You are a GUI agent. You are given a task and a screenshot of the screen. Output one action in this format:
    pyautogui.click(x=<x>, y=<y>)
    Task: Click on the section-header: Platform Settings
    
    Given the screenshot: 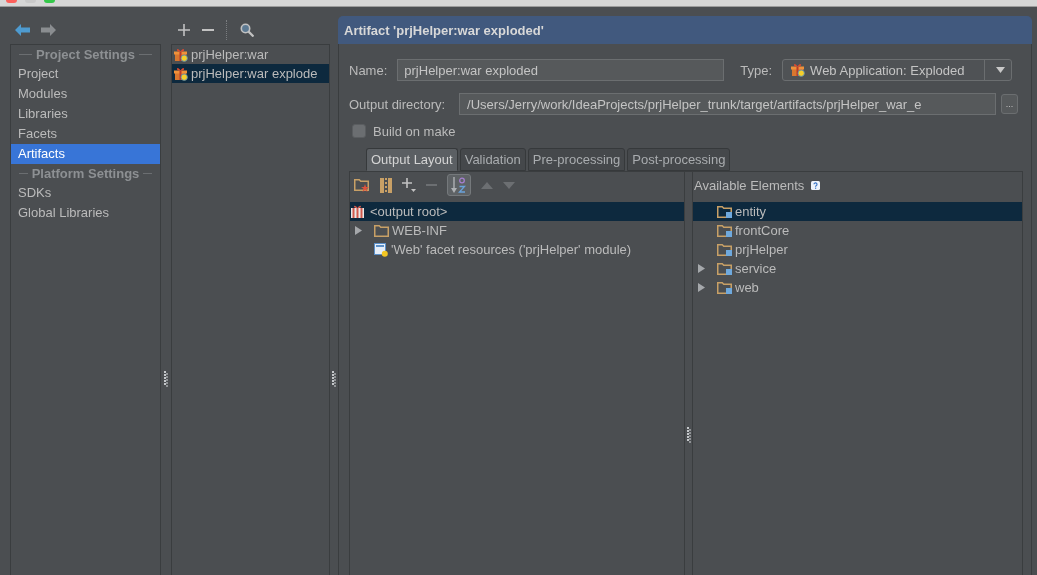 What is the action you would take?
    pyautogui.click(x=85, y=173)
    